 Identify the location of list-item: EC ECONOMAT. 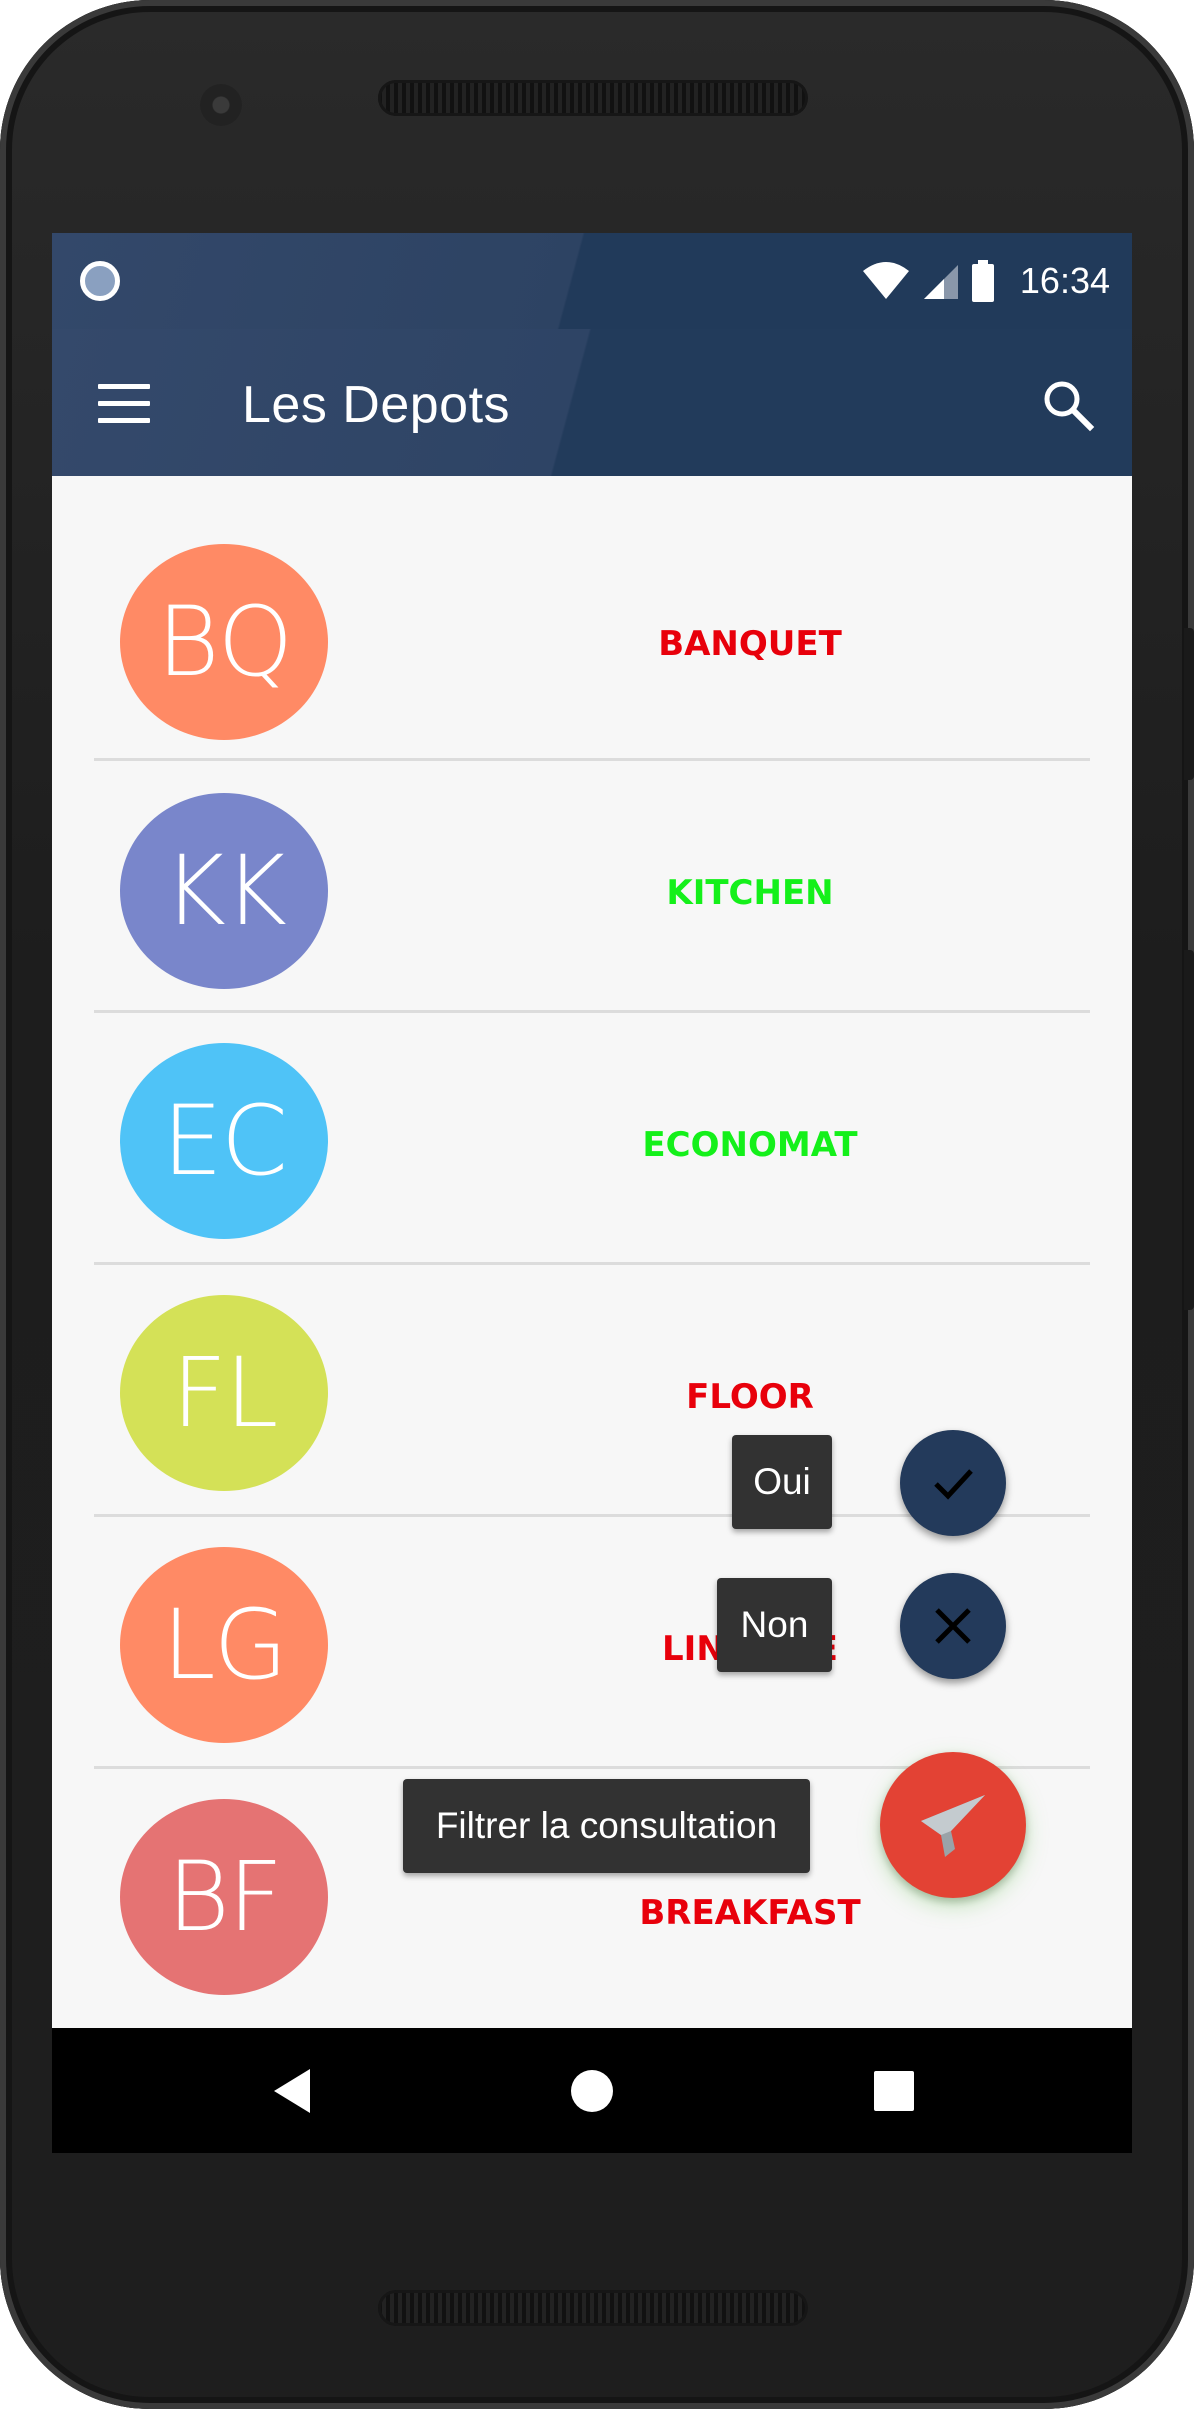
(592, 1139).